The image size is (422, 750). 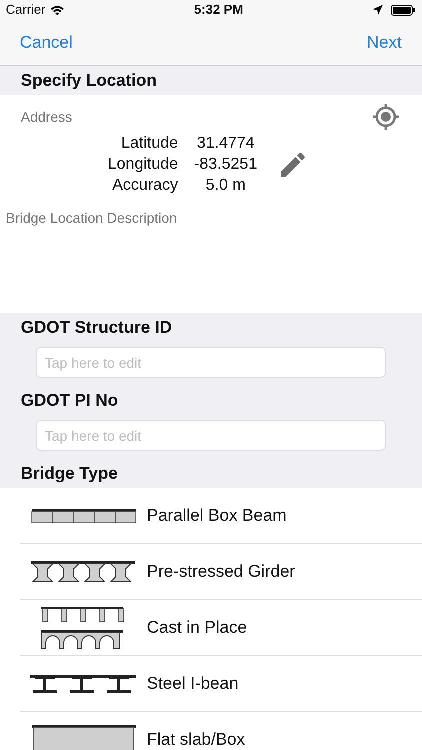 I want to click on location-arrow-icon, so click(x=378, y=10).